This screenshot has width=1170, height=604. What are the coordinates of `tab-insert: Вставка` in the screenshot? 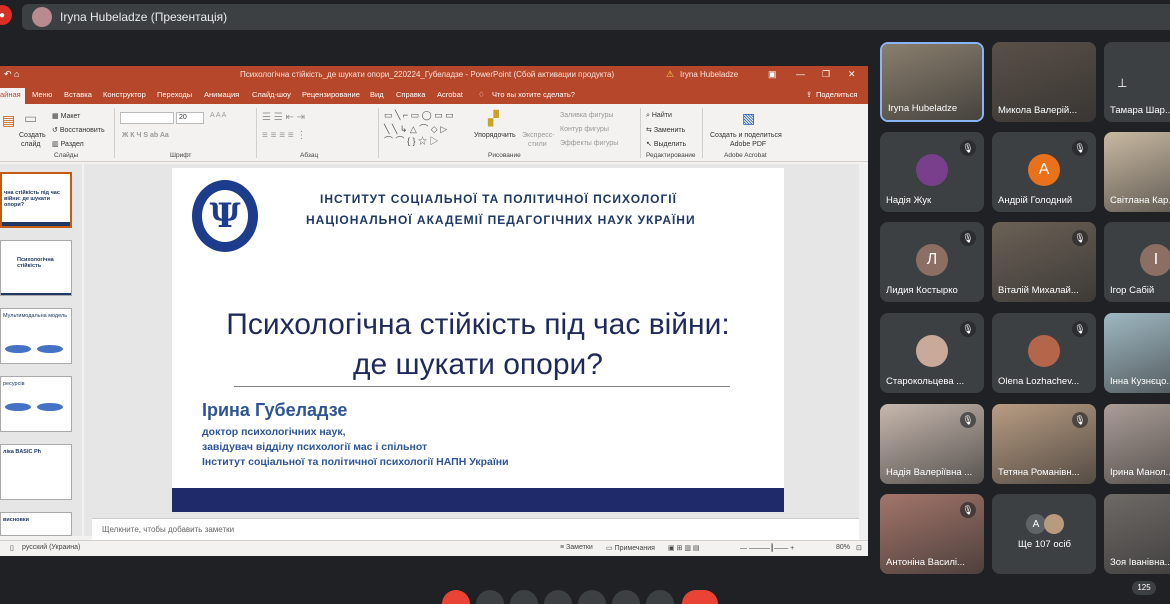 It's located at (78, 94).